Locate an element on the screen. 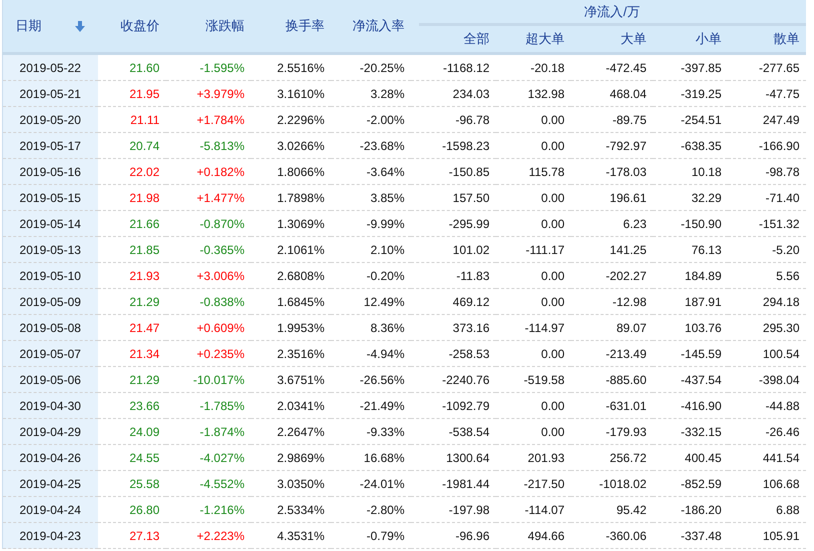 The width and height of the screenshot is (814, 551). table-cell: 21.34 is located at coordinates (132, 353).